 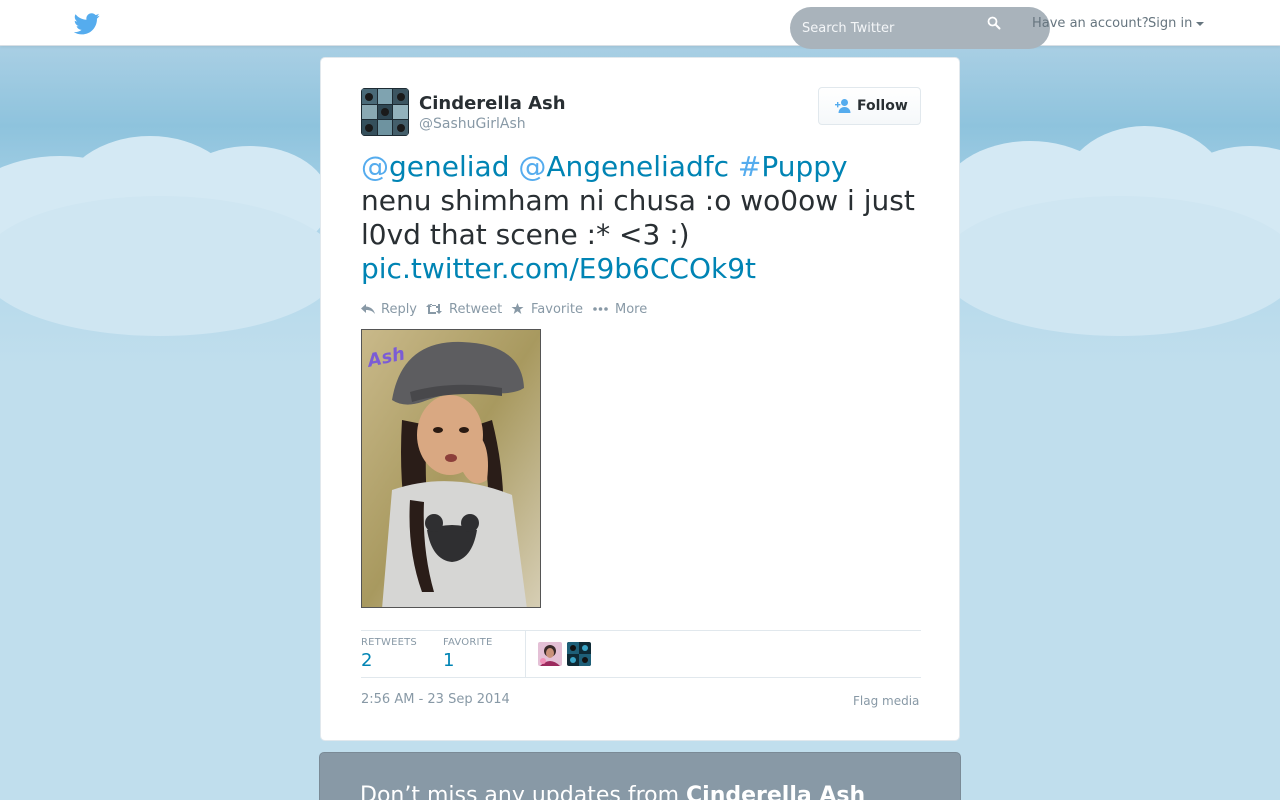 What do you see at coordinates (776, 791) in the screenshot?
I see `banner-name: Cinderella Ash` at bounding box center [776, 791].